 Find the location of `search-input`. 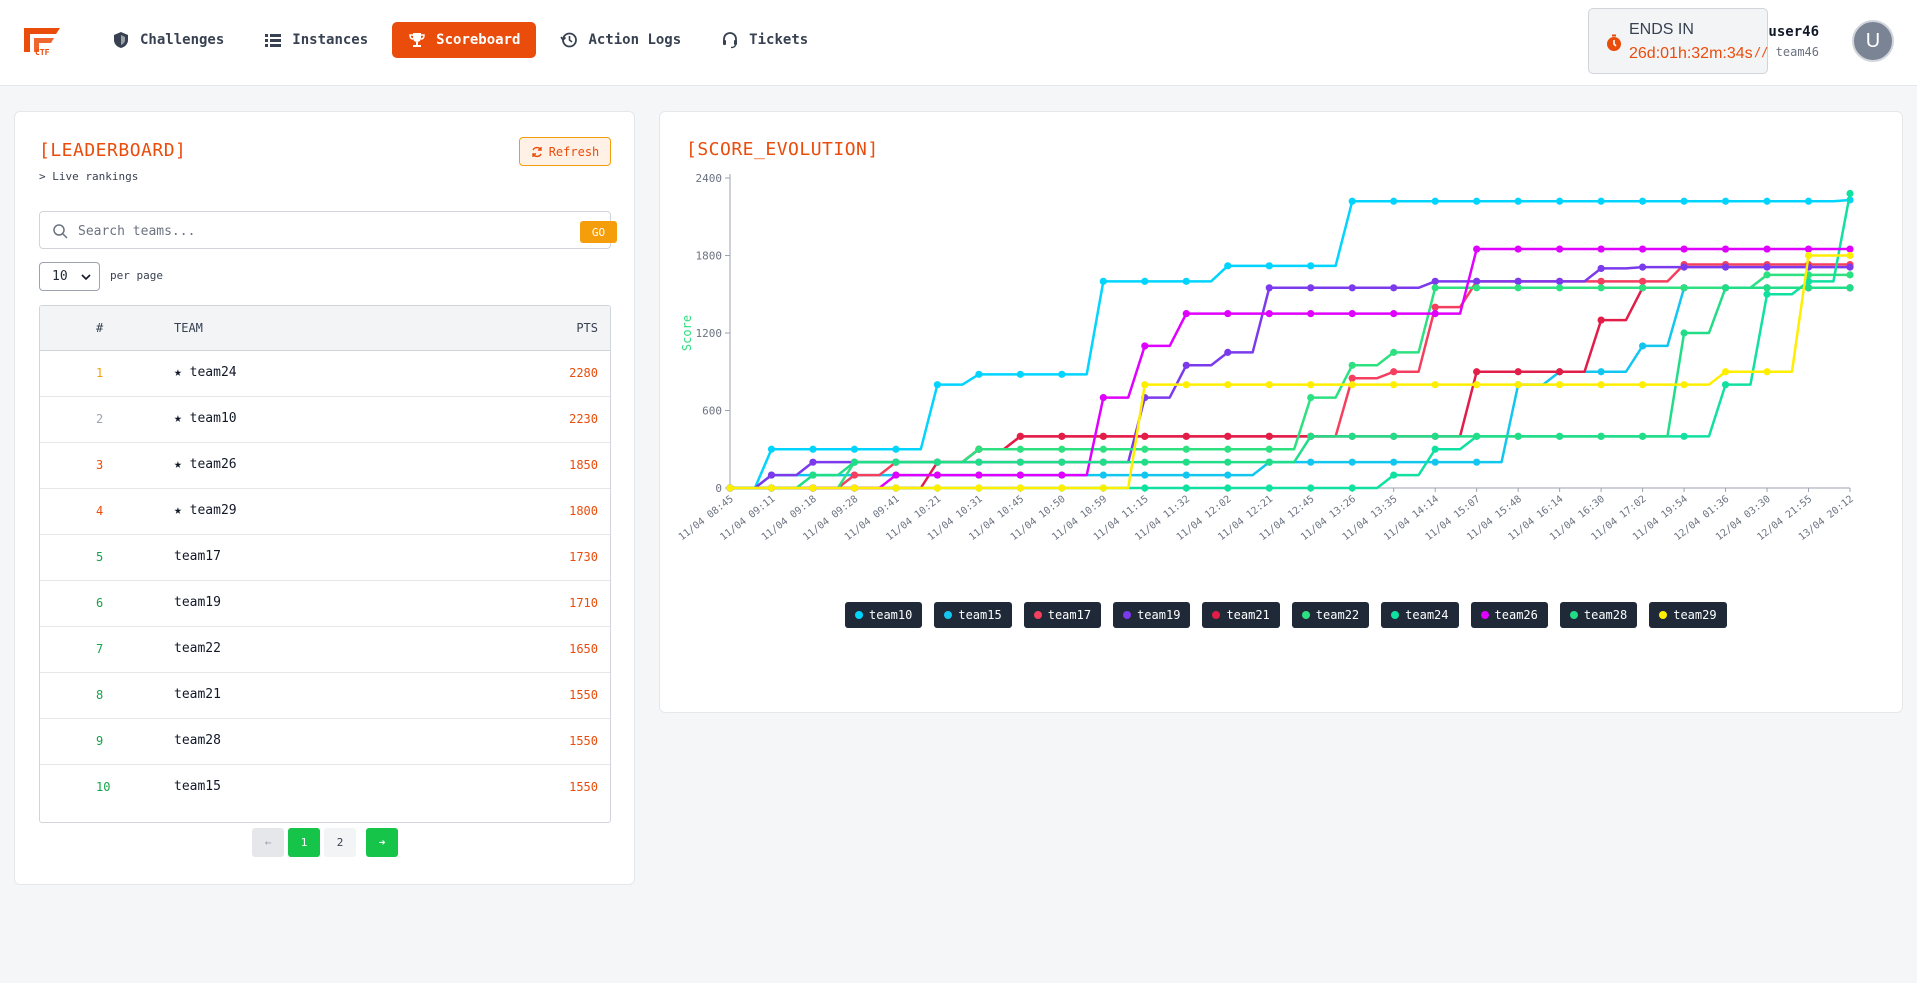

search-input is located at coordinates (313, 231).